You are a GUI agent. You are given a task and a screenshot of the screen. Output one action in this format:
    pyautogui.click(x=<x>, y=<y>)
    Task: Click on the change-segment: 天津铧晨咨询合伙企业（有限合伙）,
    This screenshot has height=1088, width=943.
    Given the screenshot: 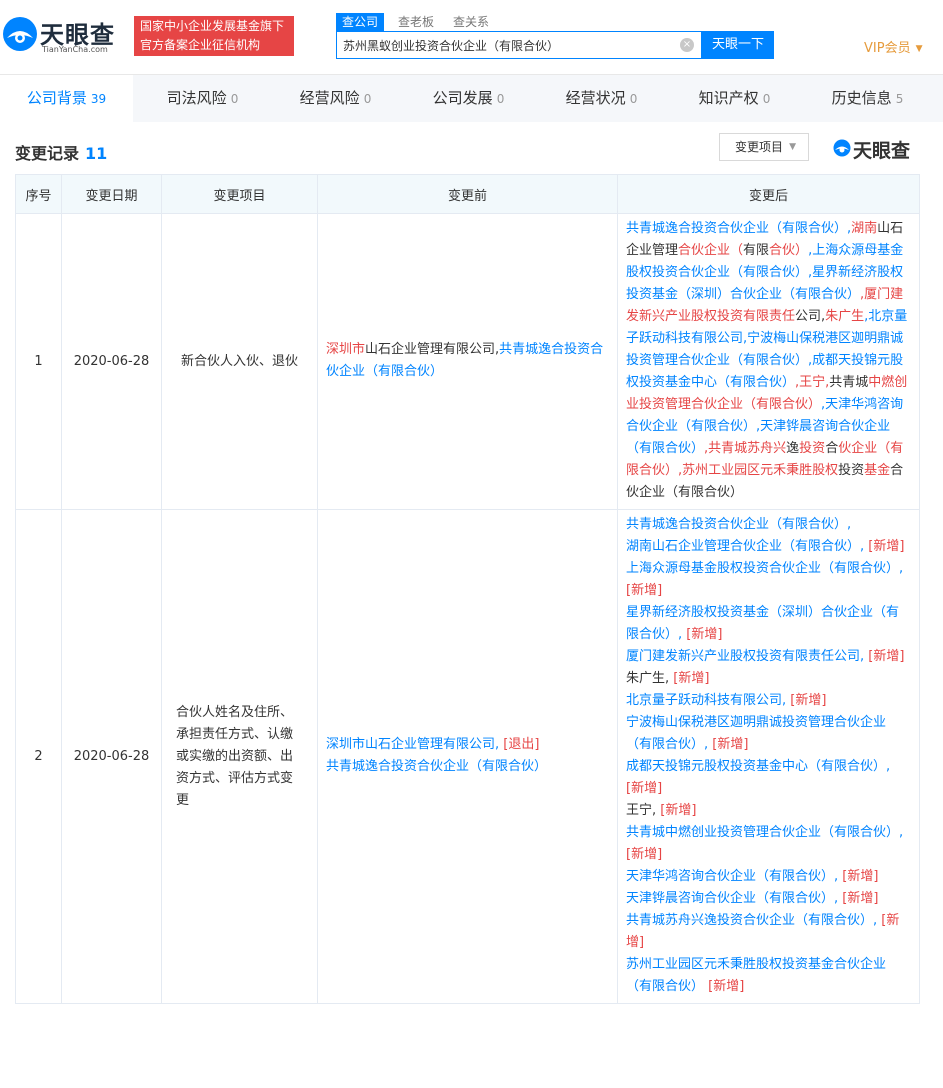 What is the action you would take?
    pyautogui.click(x=734, y=898)
    